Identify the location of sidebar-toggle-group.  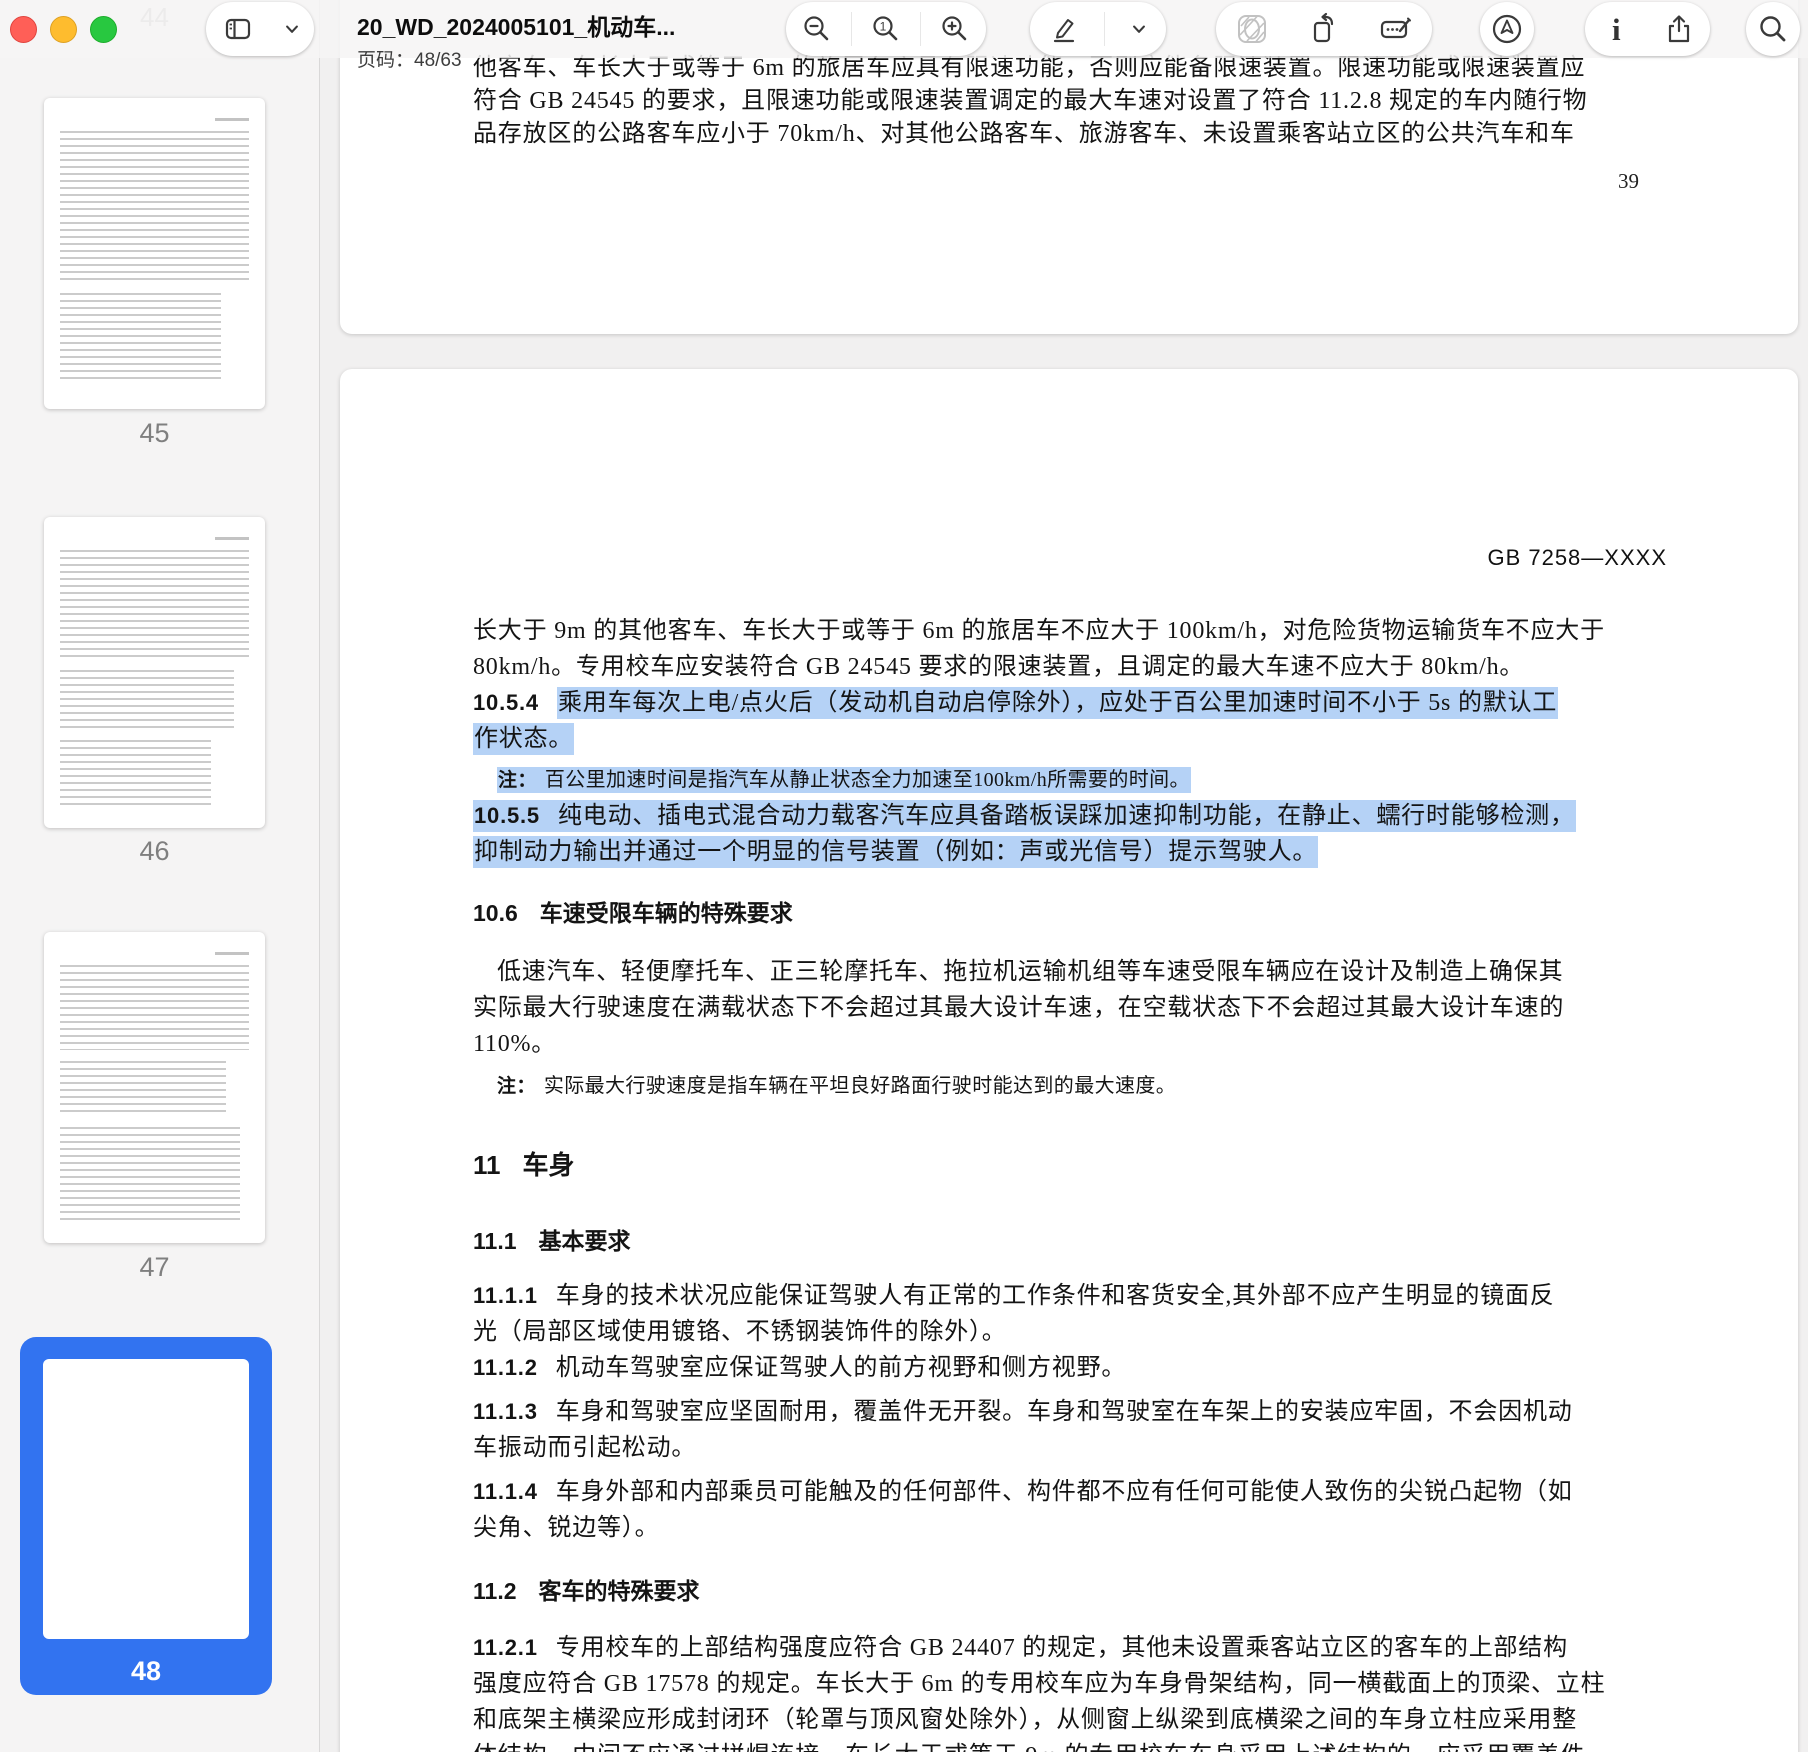
(260, 29).